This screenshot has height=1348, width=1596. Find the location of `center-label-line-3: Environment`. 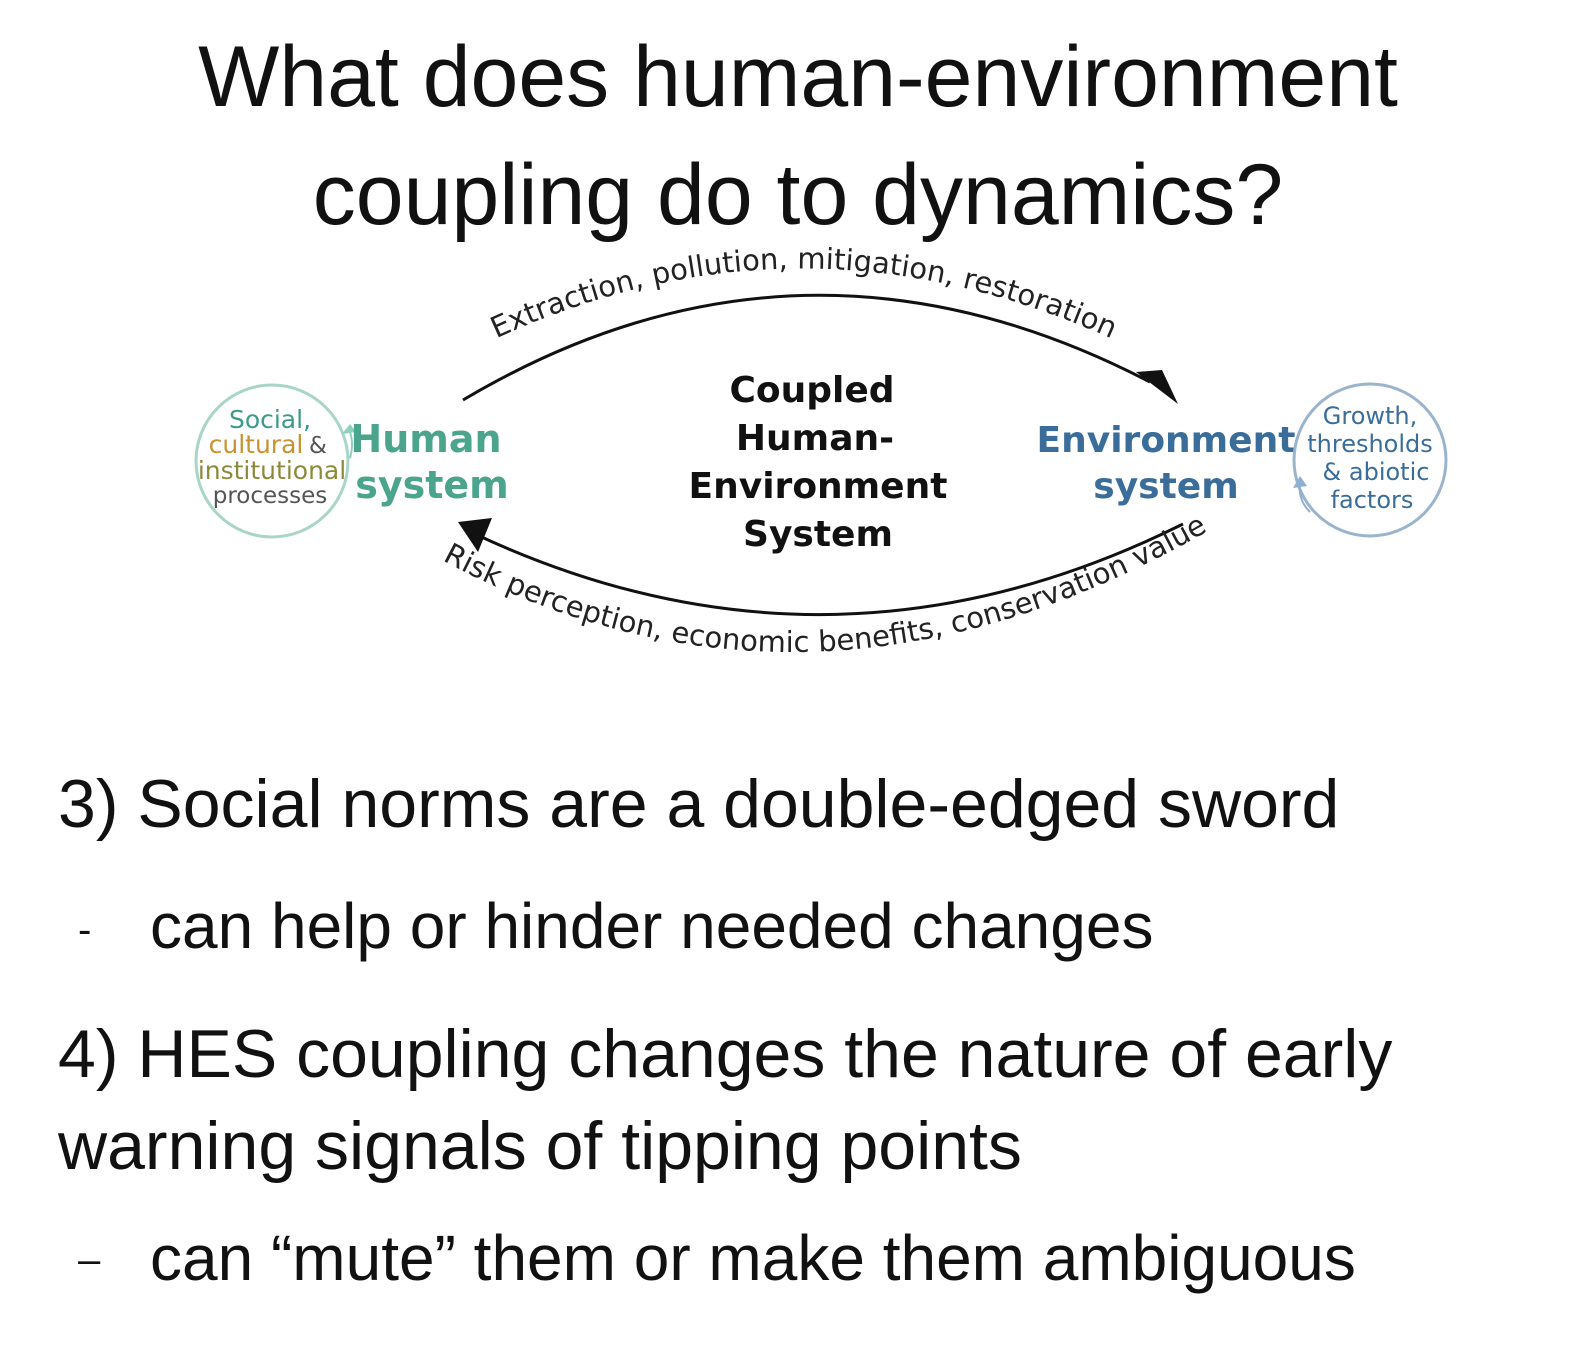

center-label-line-3: Environment is located at coordinates (818, 486).